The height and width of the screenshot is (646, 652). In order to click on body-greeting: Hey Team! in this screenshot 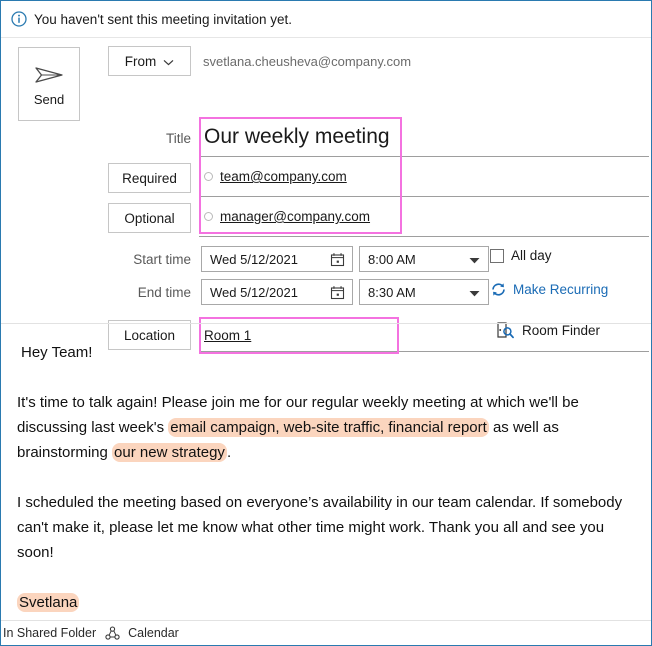, I will do `click(57, 352)`.